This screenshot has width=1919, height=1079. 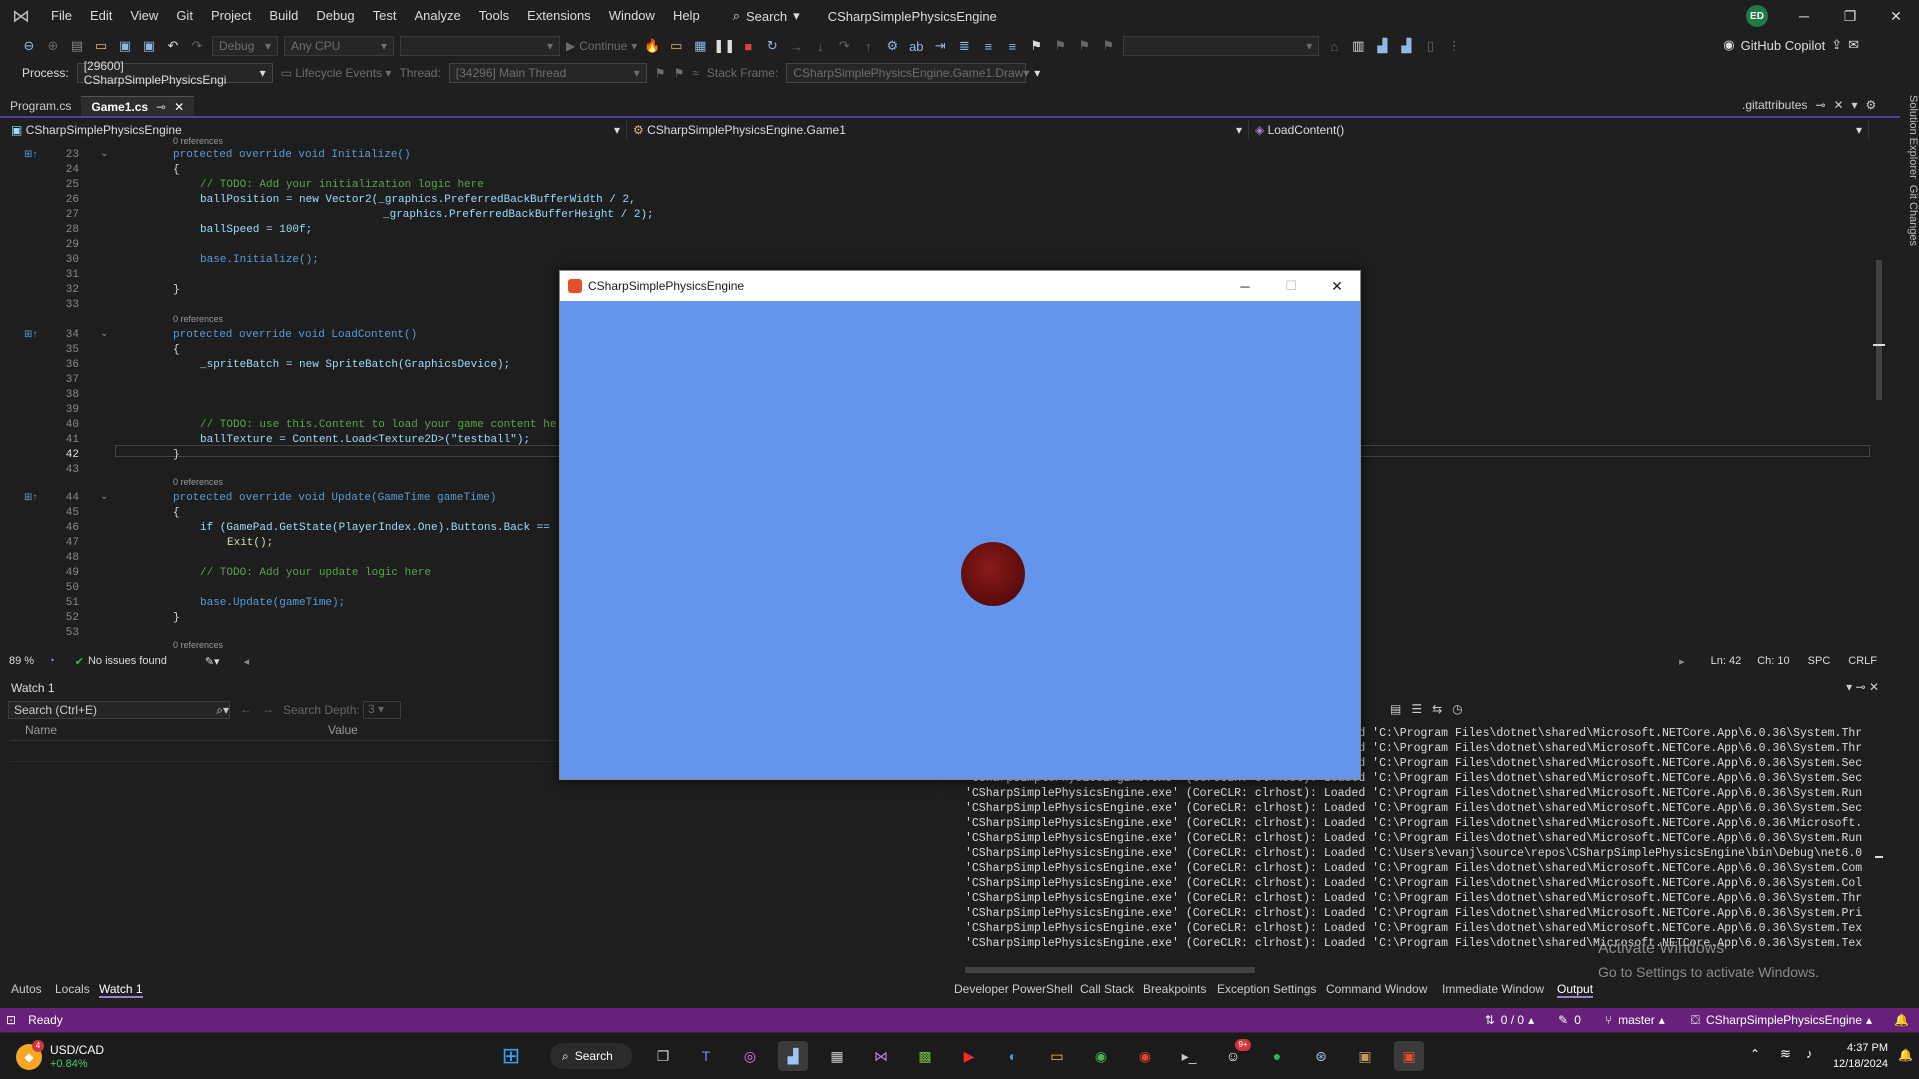 What do you see at coordinates (1107, 989) in the screenshot?
I see `tab-call-stack: Call Stack` at bounding box center [1107, 989].